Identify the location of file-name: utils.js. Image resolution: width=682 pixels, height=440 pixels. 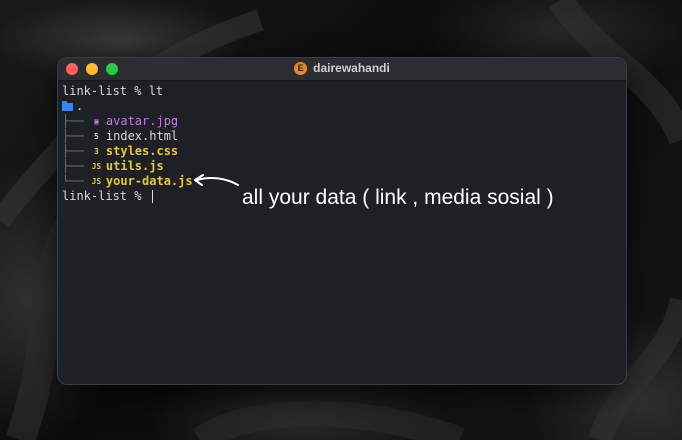
(134, 166).